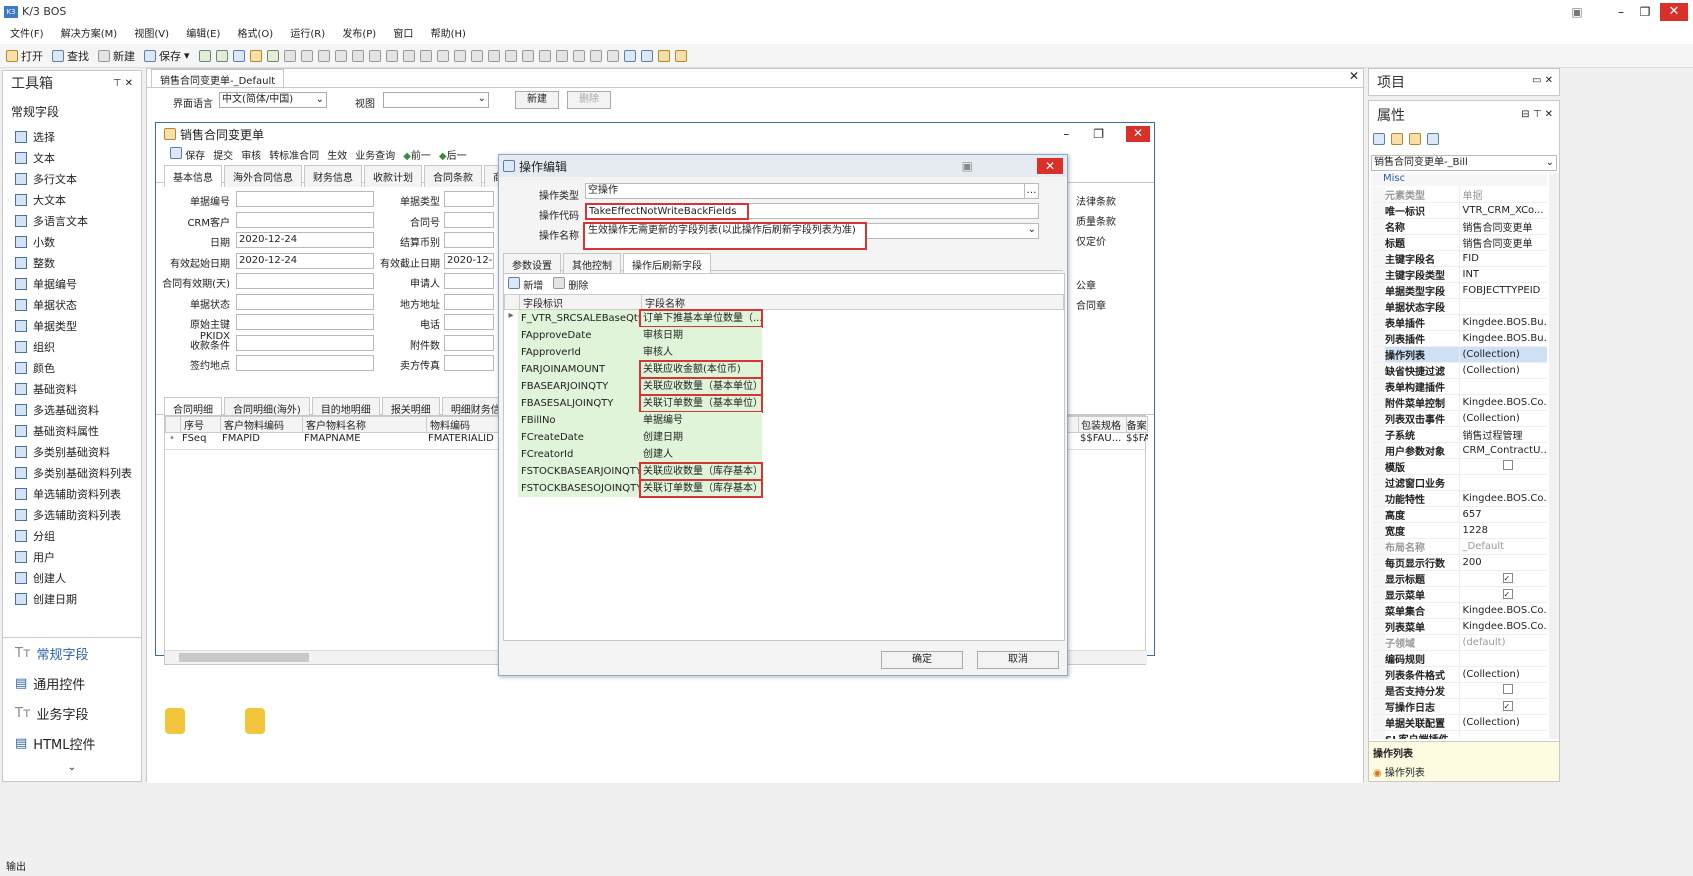 This screenshot has height=876, width=1693. What do you see at coordinates (116, 56) in the screenshot?
I see `new-button: 新建` at bounding box center [116, 56].